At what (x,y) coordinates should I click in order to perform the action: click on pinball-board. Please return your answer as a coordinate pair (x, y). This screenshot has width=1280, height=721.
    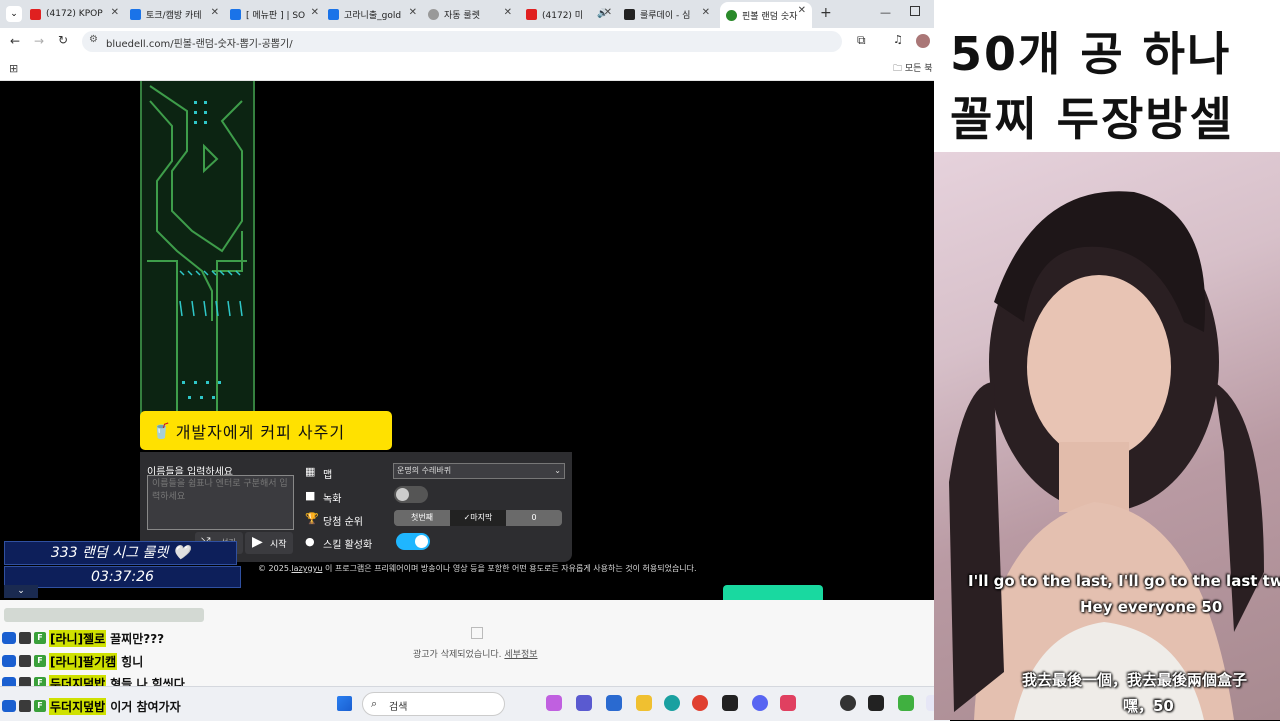
    Looking at the image, I should click on (197, 251).